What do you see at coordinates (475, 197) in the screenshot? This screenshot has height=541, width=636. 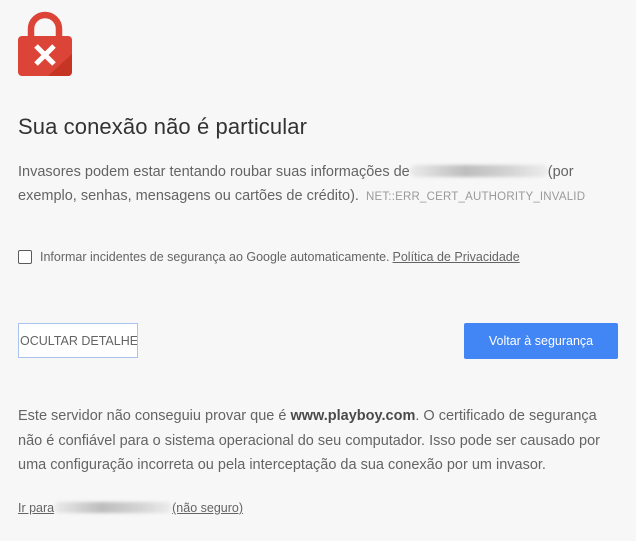 I see `error-code: NET::ERR_CERT_AUTHORITY_INVALID` at bounding box center [475, 197].